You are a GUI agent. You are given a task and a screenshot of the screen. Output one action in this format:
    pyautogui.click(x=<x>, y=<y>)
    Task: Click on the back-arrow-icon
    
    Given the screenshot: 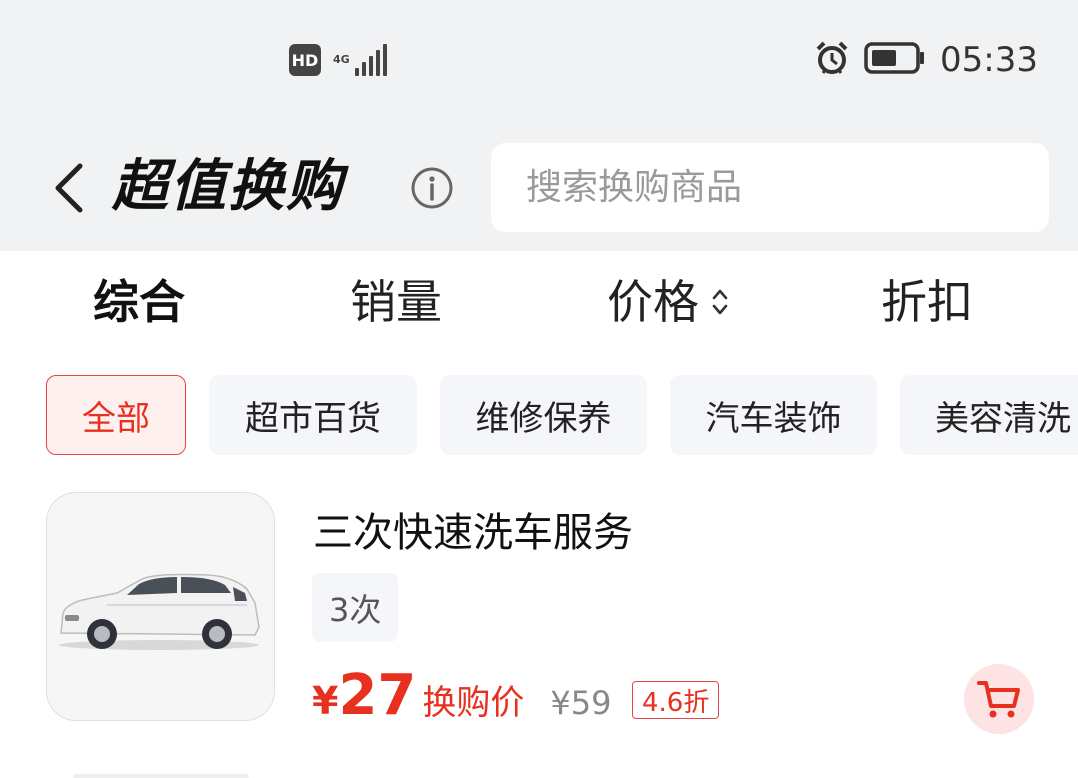 What is the action you would take?
    pyautogui.click(x=69, y=188)
    